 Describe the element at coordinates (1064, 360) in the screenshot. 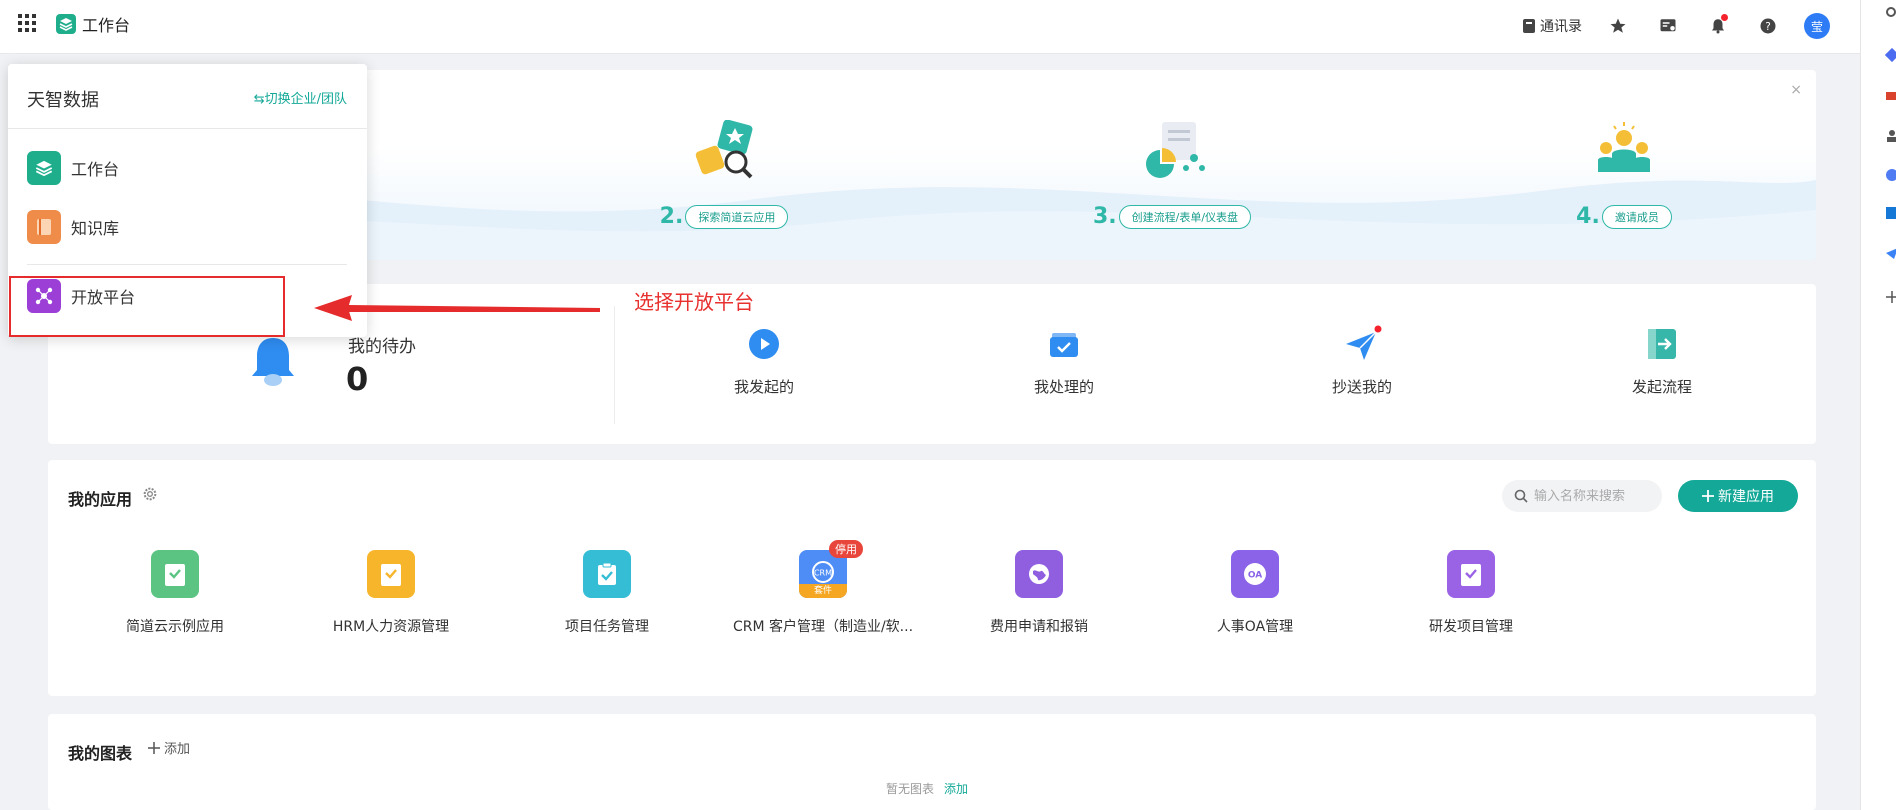

I see `todo-processed: 我处理的` at that location.